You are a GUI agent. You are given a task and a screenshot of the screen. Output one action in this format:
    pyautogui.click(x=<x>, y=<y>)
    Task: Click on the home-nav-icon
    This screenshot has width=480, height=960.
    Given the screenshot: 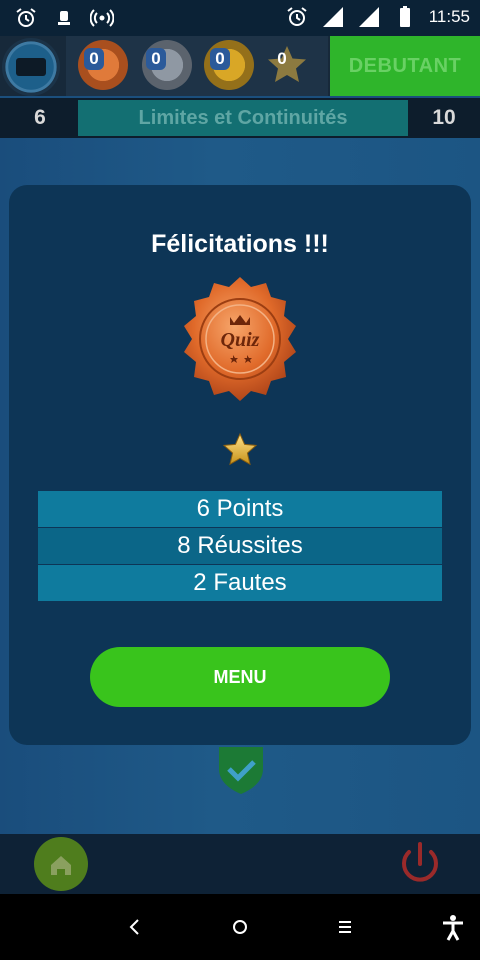 What is the action you would take?
    pyautogui.click(x=240, y=927)
    